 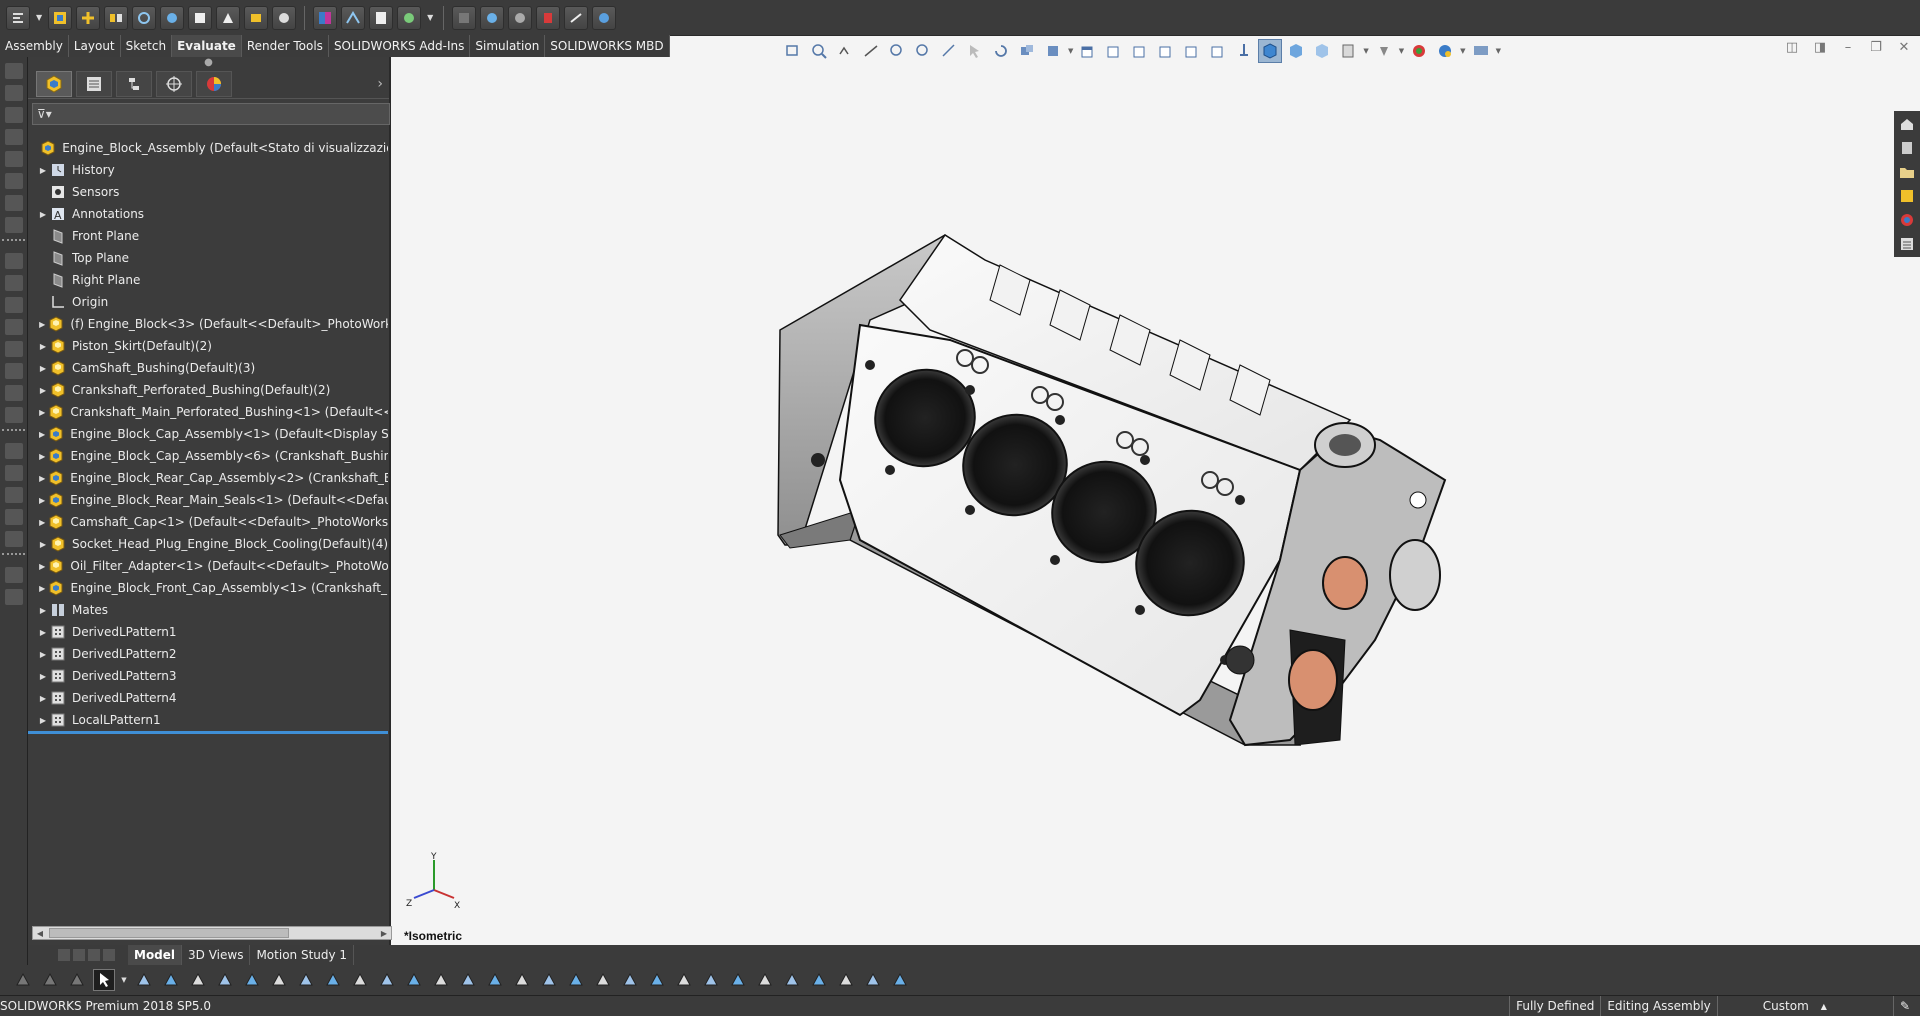 What do you see at coordinates (607, 46) in the screenshot?
I see `tab-solidworks-mbd: SOLIDWORKS MBD` at bounding box center [607, 46].